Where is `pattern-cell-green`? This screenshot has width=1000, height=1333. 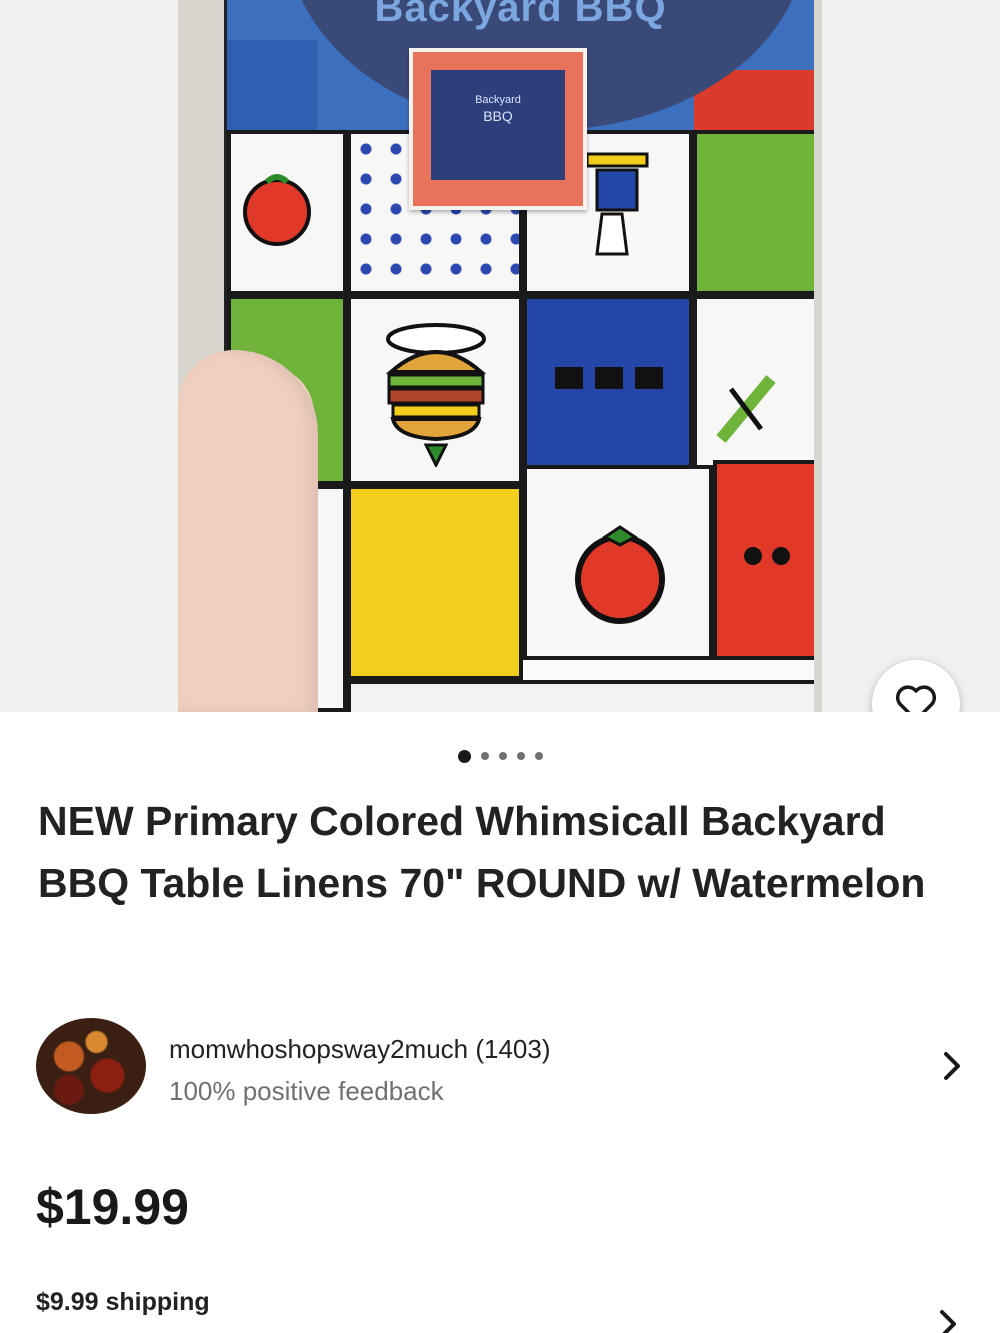
pattern-cell-green is located at coordinates (753, 212).